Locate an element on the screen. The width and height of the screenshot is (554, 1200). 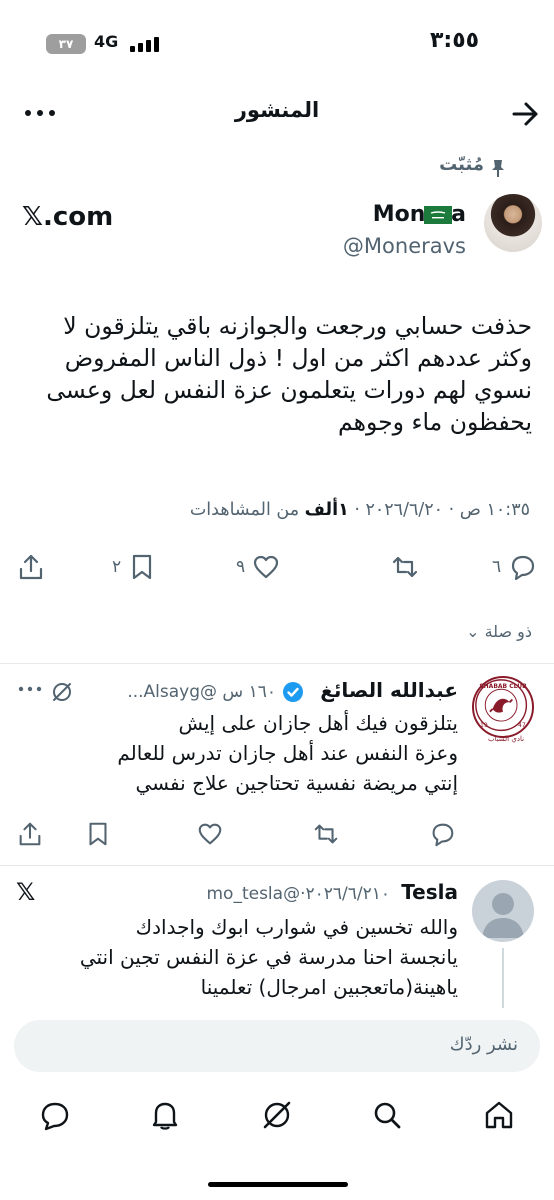
reply-author-name: Tesla is located at coordinates (429, 892).